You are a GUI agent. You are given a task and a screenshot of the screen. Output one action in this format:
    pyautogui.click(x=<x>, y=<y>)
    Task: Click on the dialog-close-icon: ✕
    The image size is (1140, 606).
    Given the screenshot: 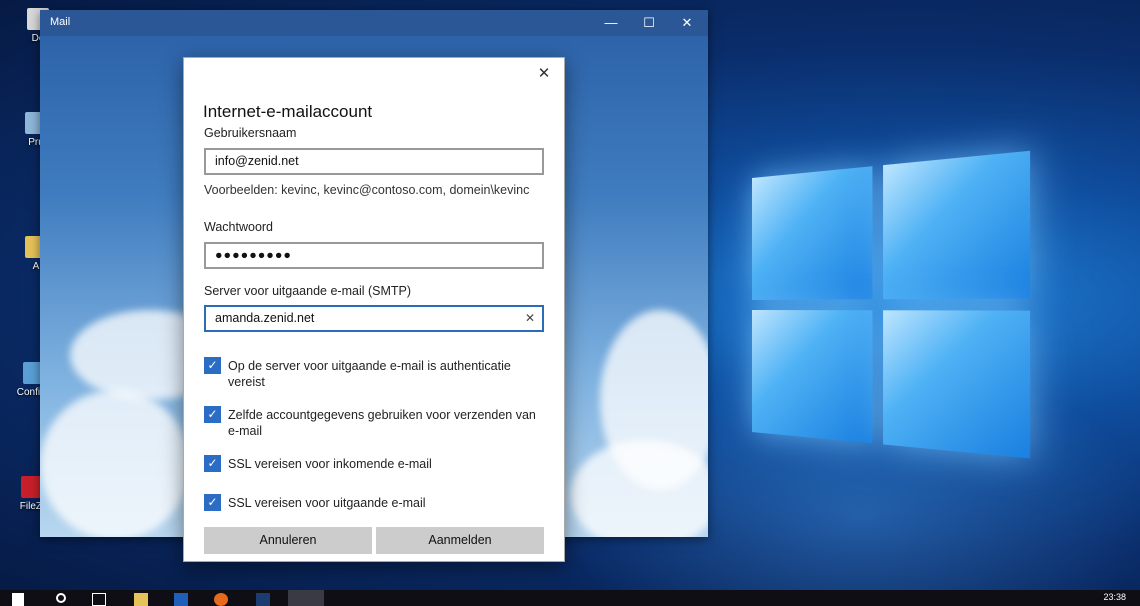 What is the action you would take?
    pyautogui.click(x=544, y=74)
    